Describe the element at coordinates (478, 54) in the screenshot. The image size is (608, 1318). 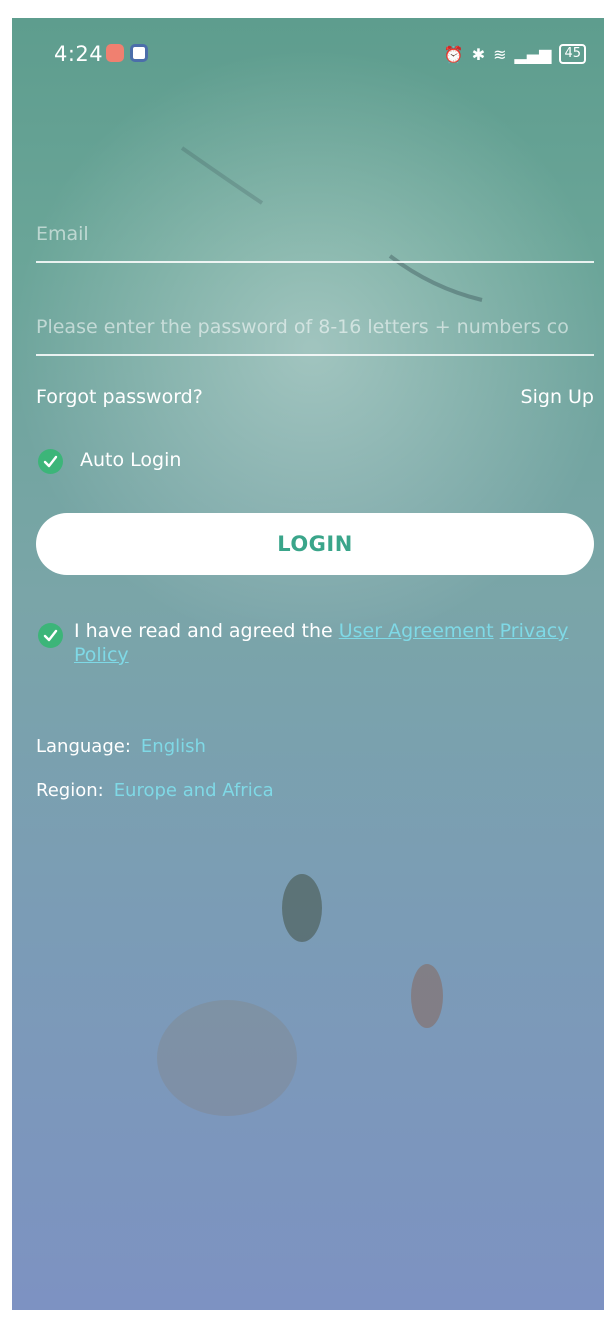
I see `bluetooth-icon: ✱` at that location.